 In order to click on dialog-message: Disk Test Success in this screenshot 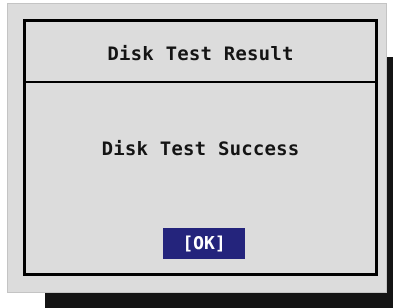, I will do `click(200, 149)`.